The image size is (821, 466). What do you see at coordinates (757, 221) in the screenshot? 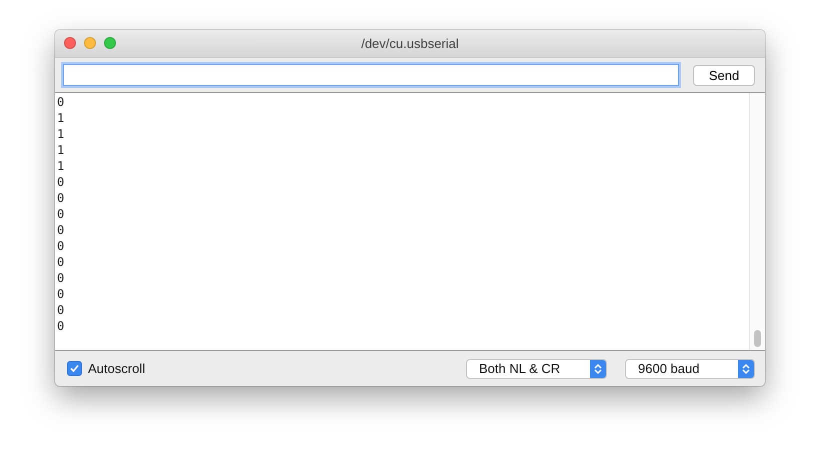
I see `scrollbar` at bounding box center [757, 221].